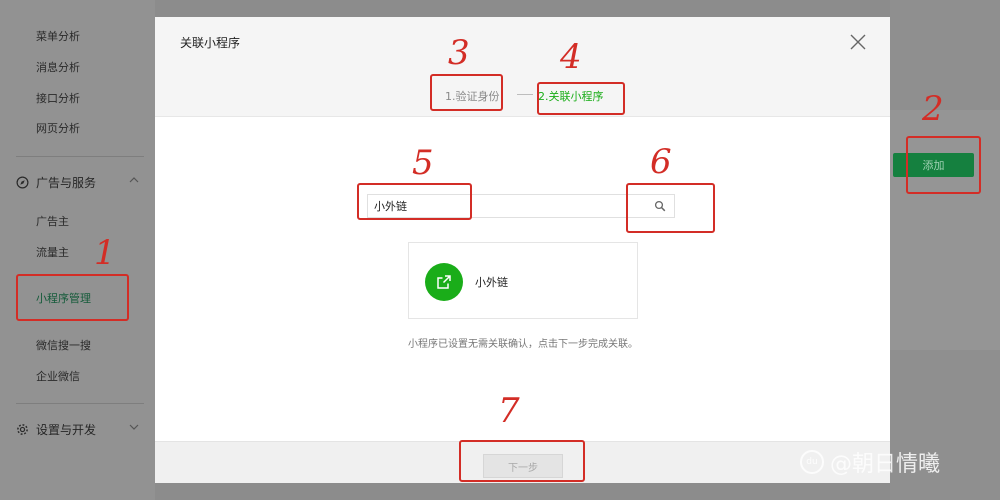 The height and width of the screenshot is (500, 1000). Describe the element at coordinates (571, 57) in the screenshot. I see `annotation-number-4: 4` at that location.